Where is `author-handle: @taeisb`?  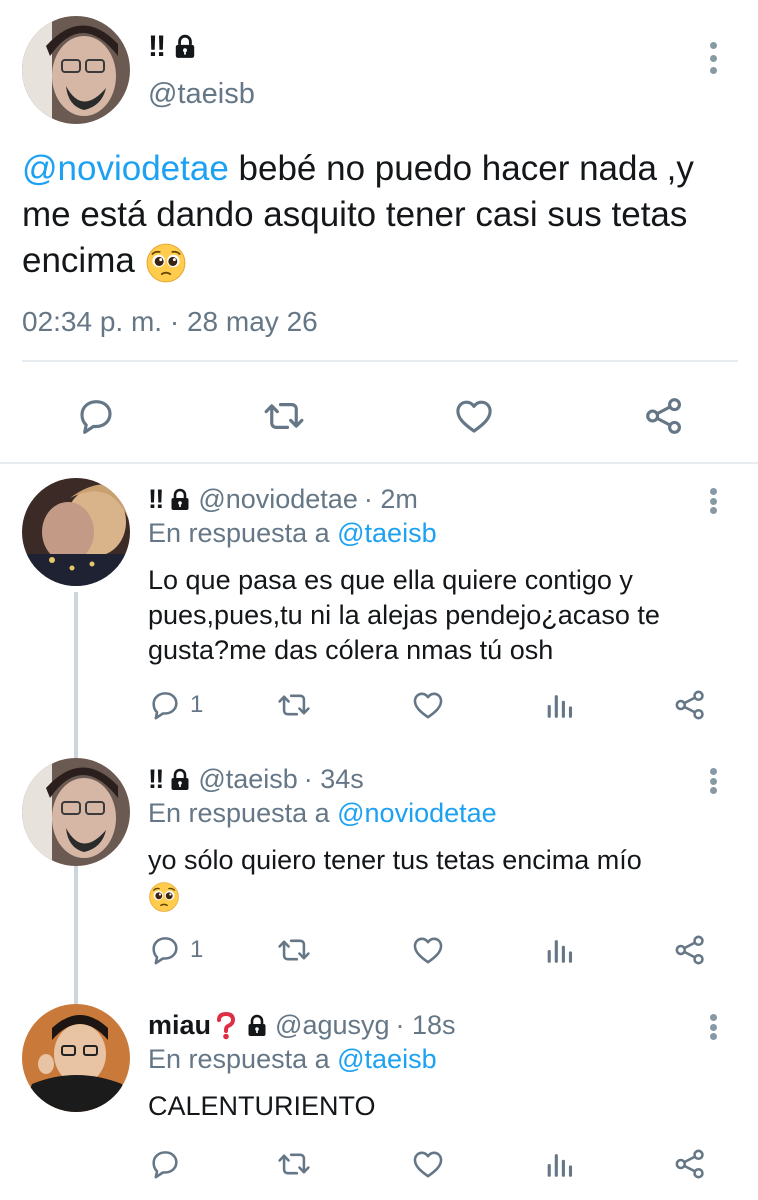 author-handle: @taeisb is located at coordinates (201, 94).